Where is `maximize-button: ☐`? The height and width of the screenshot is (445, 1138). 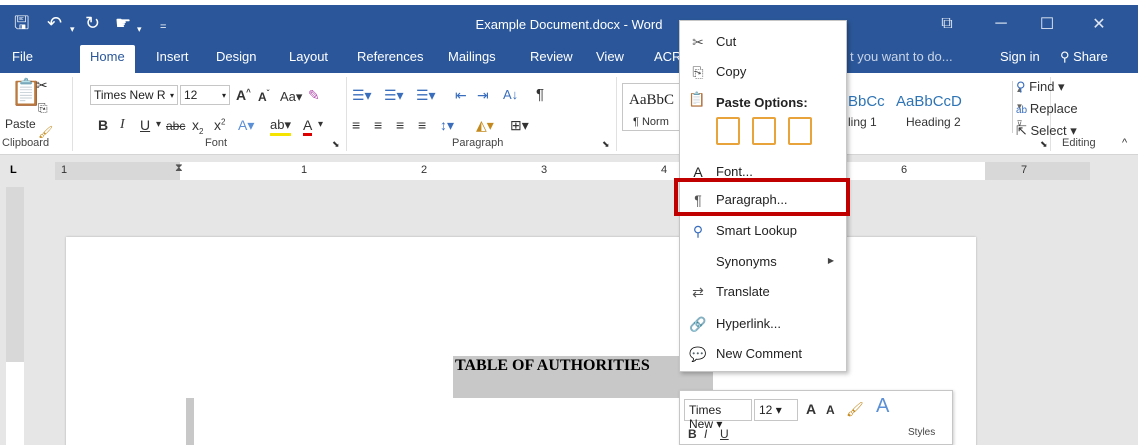
maximize-button: ☐ is located at coordinates (1047, 24).